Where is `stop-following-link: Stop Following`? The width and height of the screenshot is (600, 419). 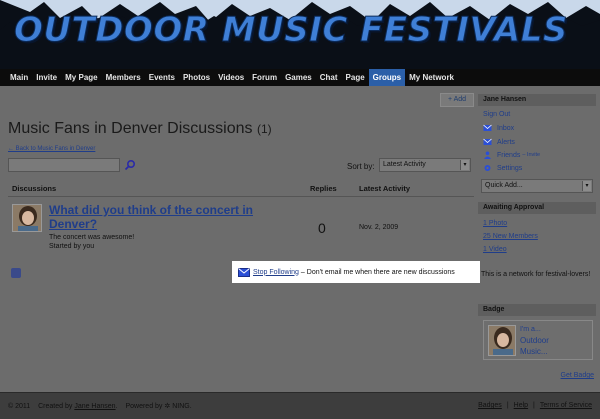
stop-following-link: Stop Following is located at coordinates (276, 272).